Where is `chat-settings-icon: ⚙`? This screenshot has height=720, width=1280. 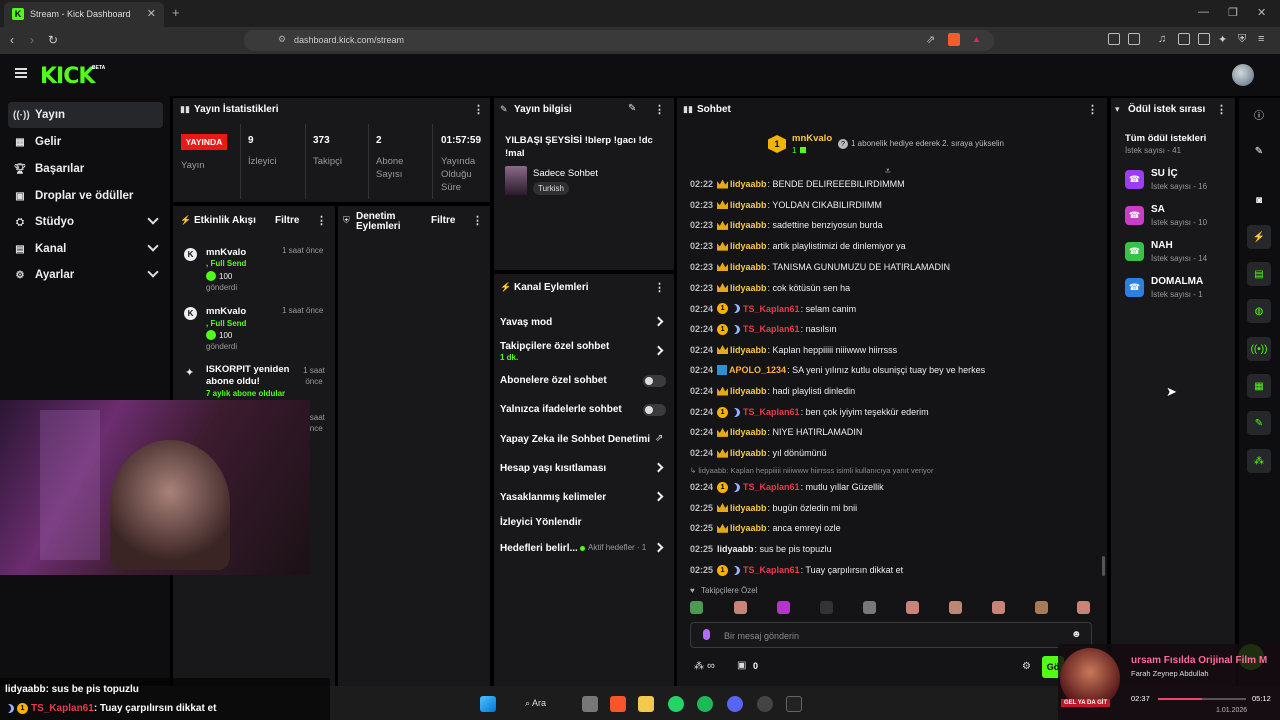
chat-settings-icon: ⚙ is located at coordinates (1026, 666).